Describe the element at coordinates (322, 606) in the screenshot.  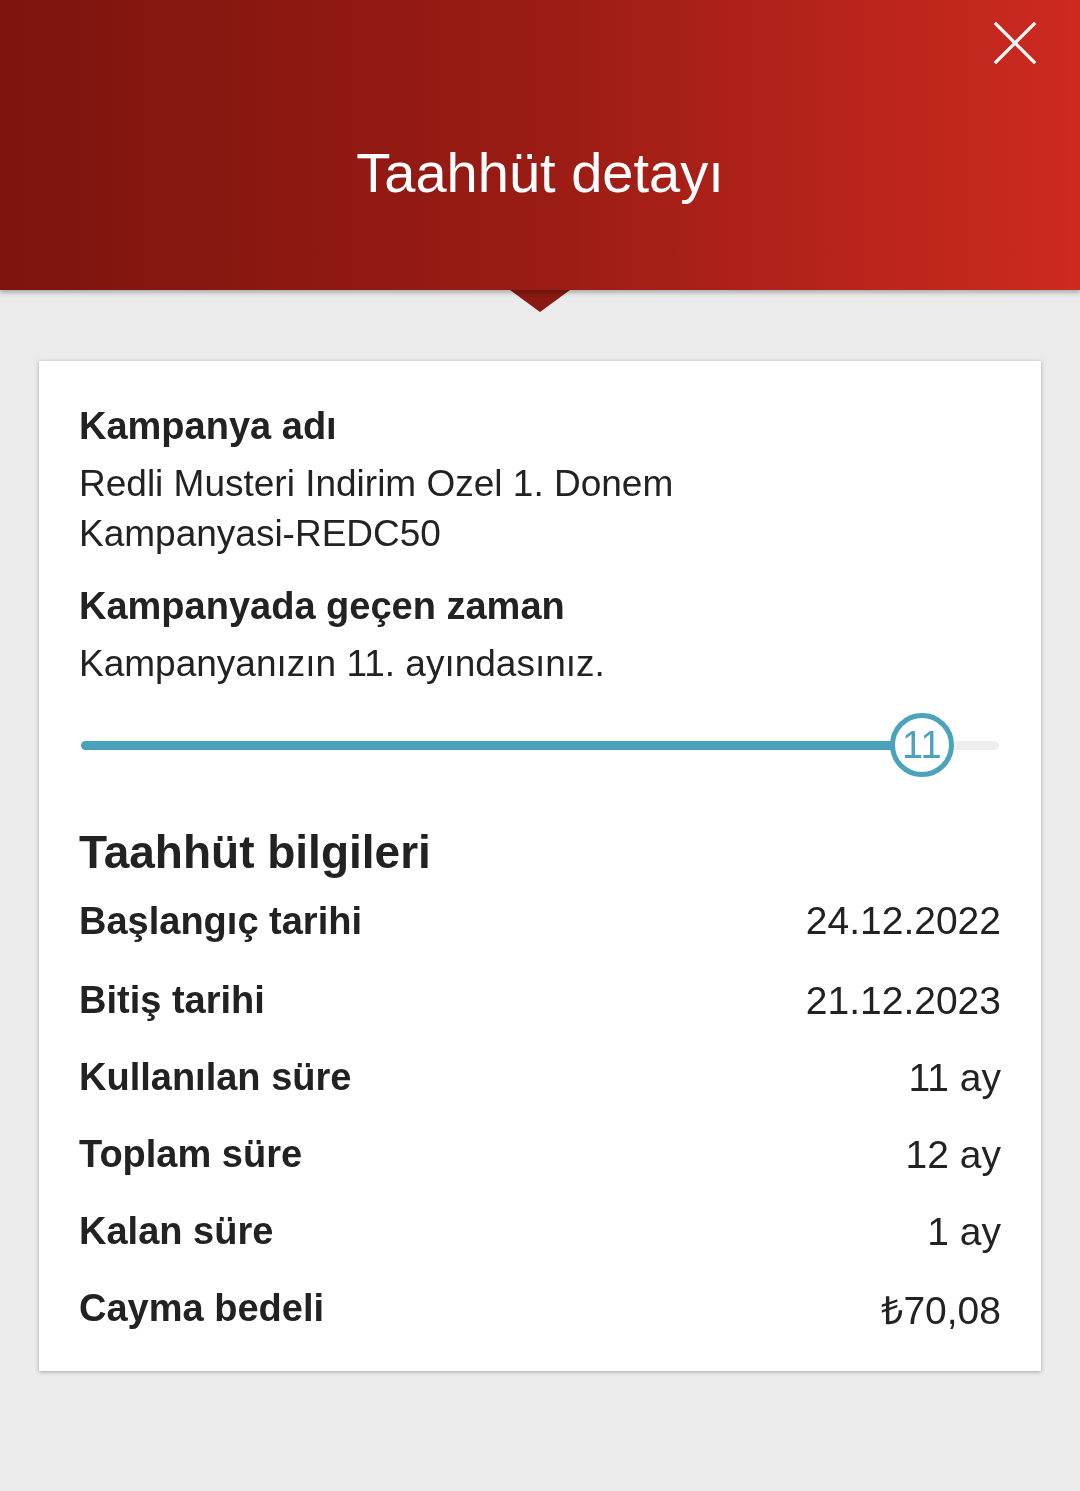
I see `elapsed-time-label: Kampanyada geçen zaman` at that location.